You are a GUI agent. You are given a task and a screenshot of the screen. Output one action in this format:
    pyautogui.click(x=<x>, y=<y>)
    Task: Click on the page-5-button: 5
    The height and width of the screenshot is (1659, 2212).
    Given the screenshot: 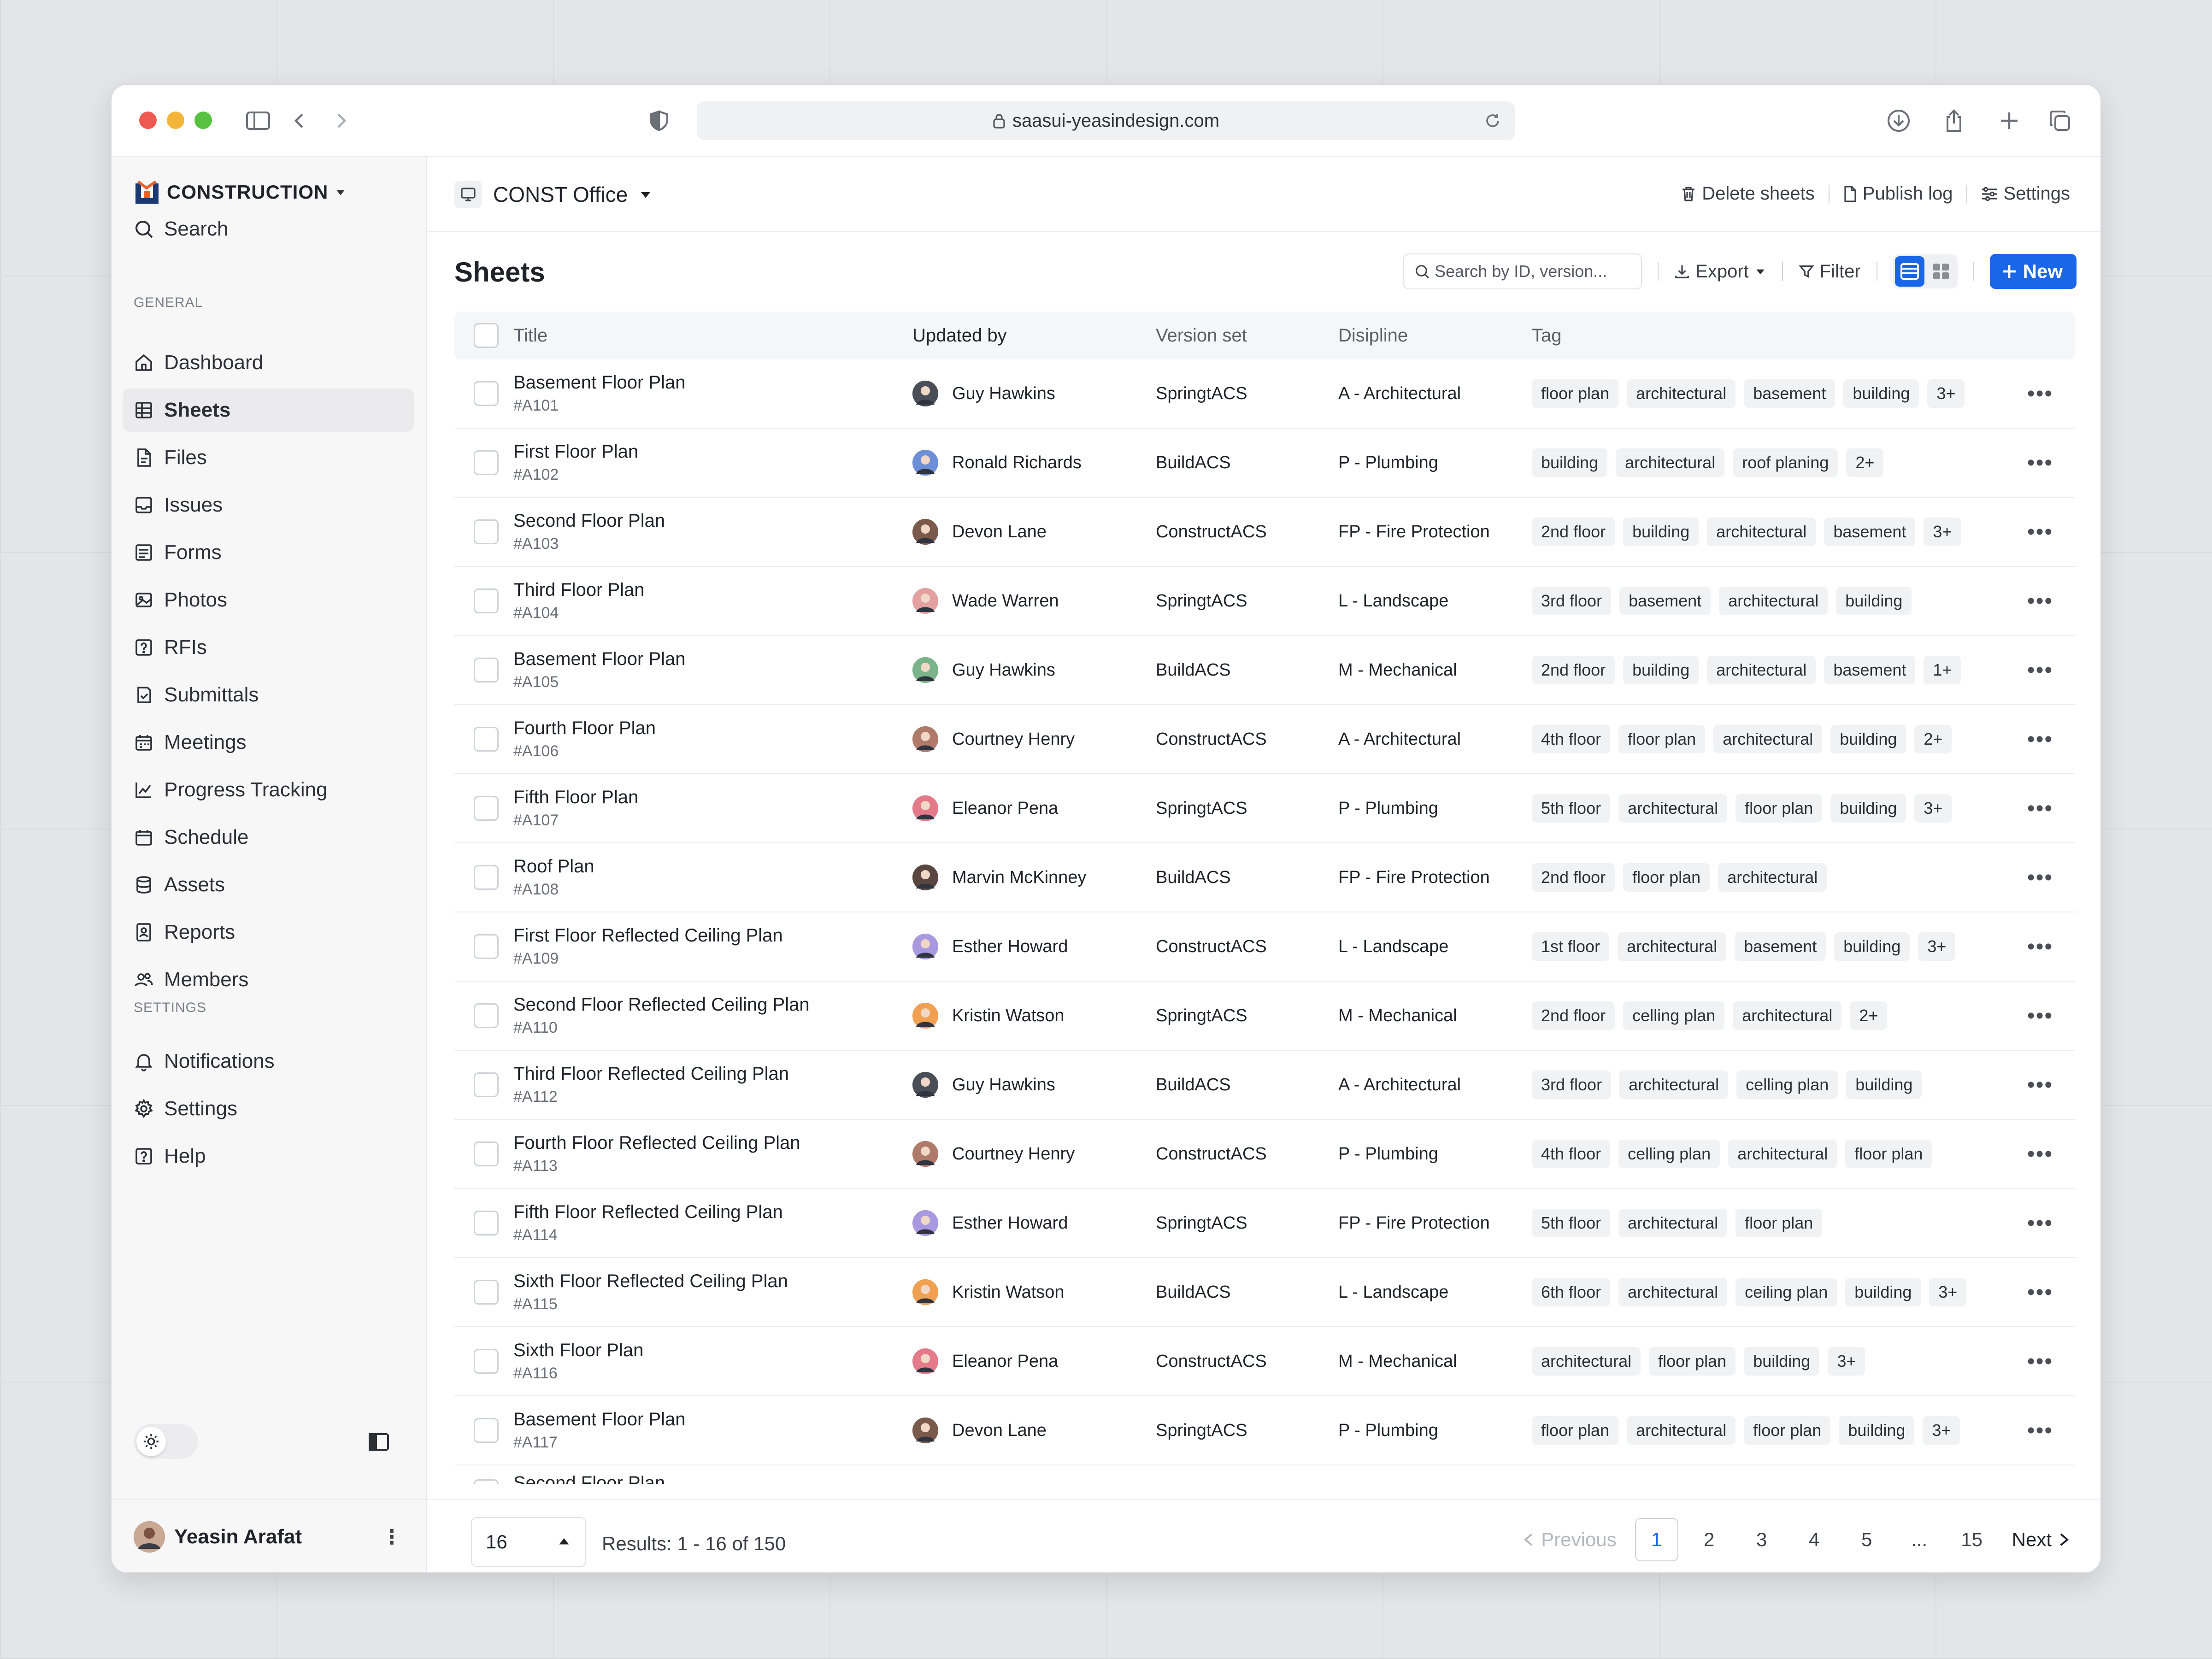 What is the action you would take?
    pyautogui.click(x=1866, y=1539)
    